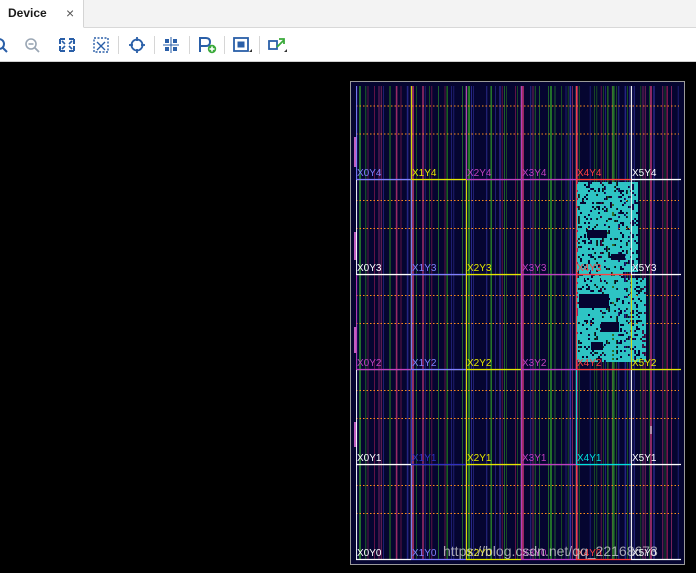  I want to click on zoom-out-icon, so click(33, 45).